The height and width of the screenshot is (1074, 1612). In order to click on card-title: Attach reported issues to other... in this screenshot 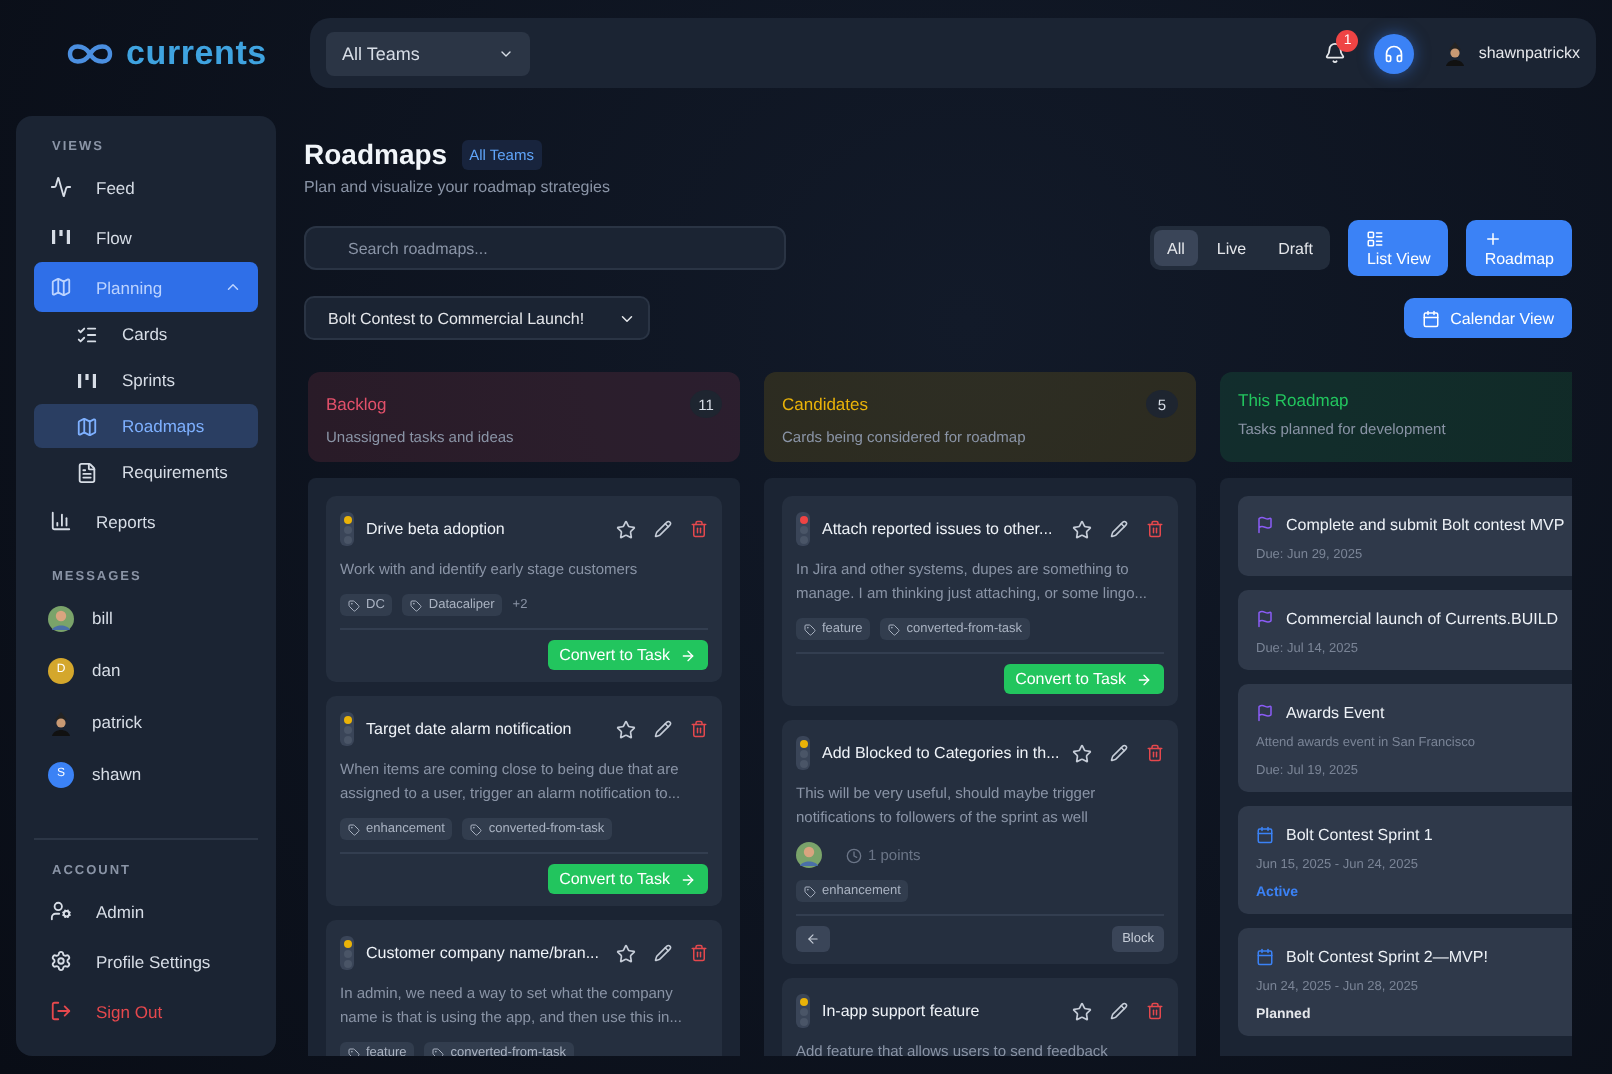, I will do `click(938, 529)`.